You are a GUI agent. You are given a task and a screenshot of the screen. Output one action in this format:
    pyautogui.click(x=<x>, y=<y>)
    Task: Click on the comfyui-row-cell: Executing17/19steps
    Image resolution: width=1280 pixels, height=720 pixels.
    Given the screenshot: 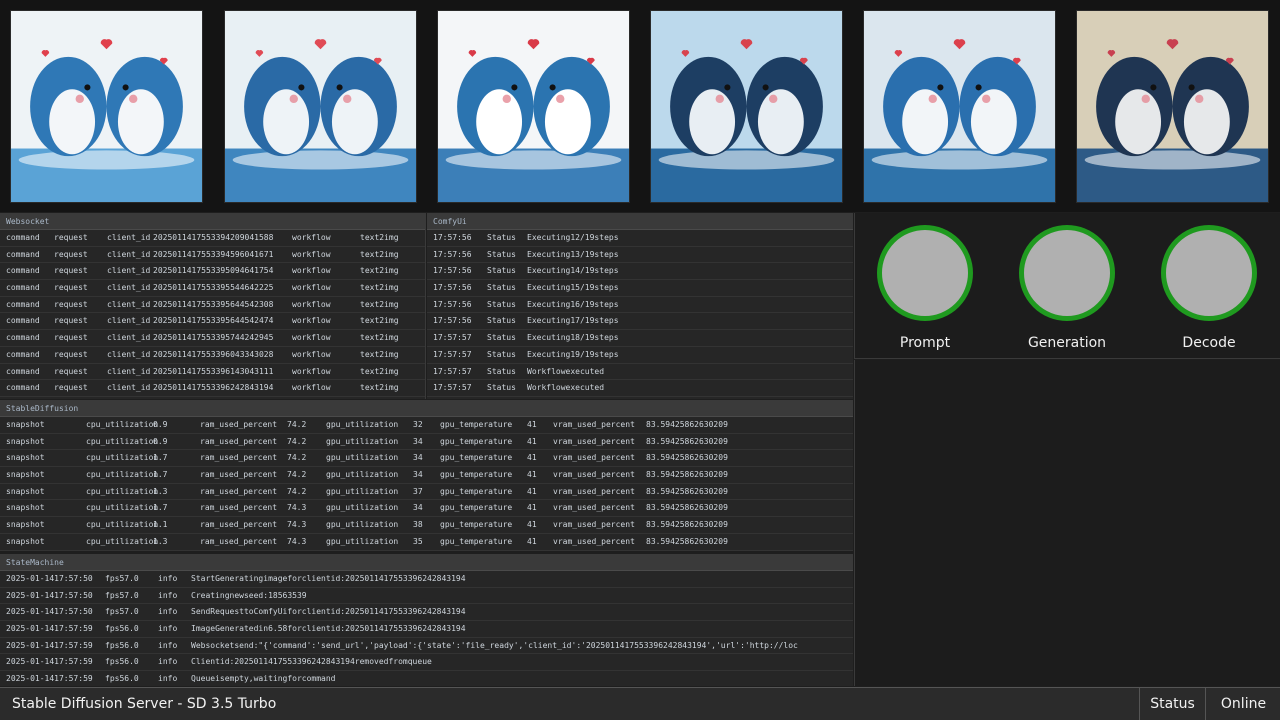 What is the action you would take?
    pyautogui.click(x=573, y=321)
    